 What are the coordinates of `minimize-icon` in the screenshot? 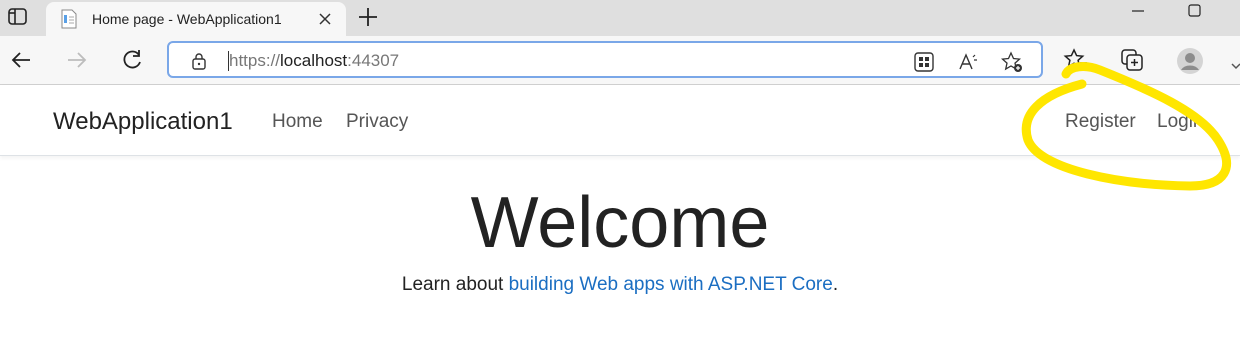 It's located at (1138, 10).